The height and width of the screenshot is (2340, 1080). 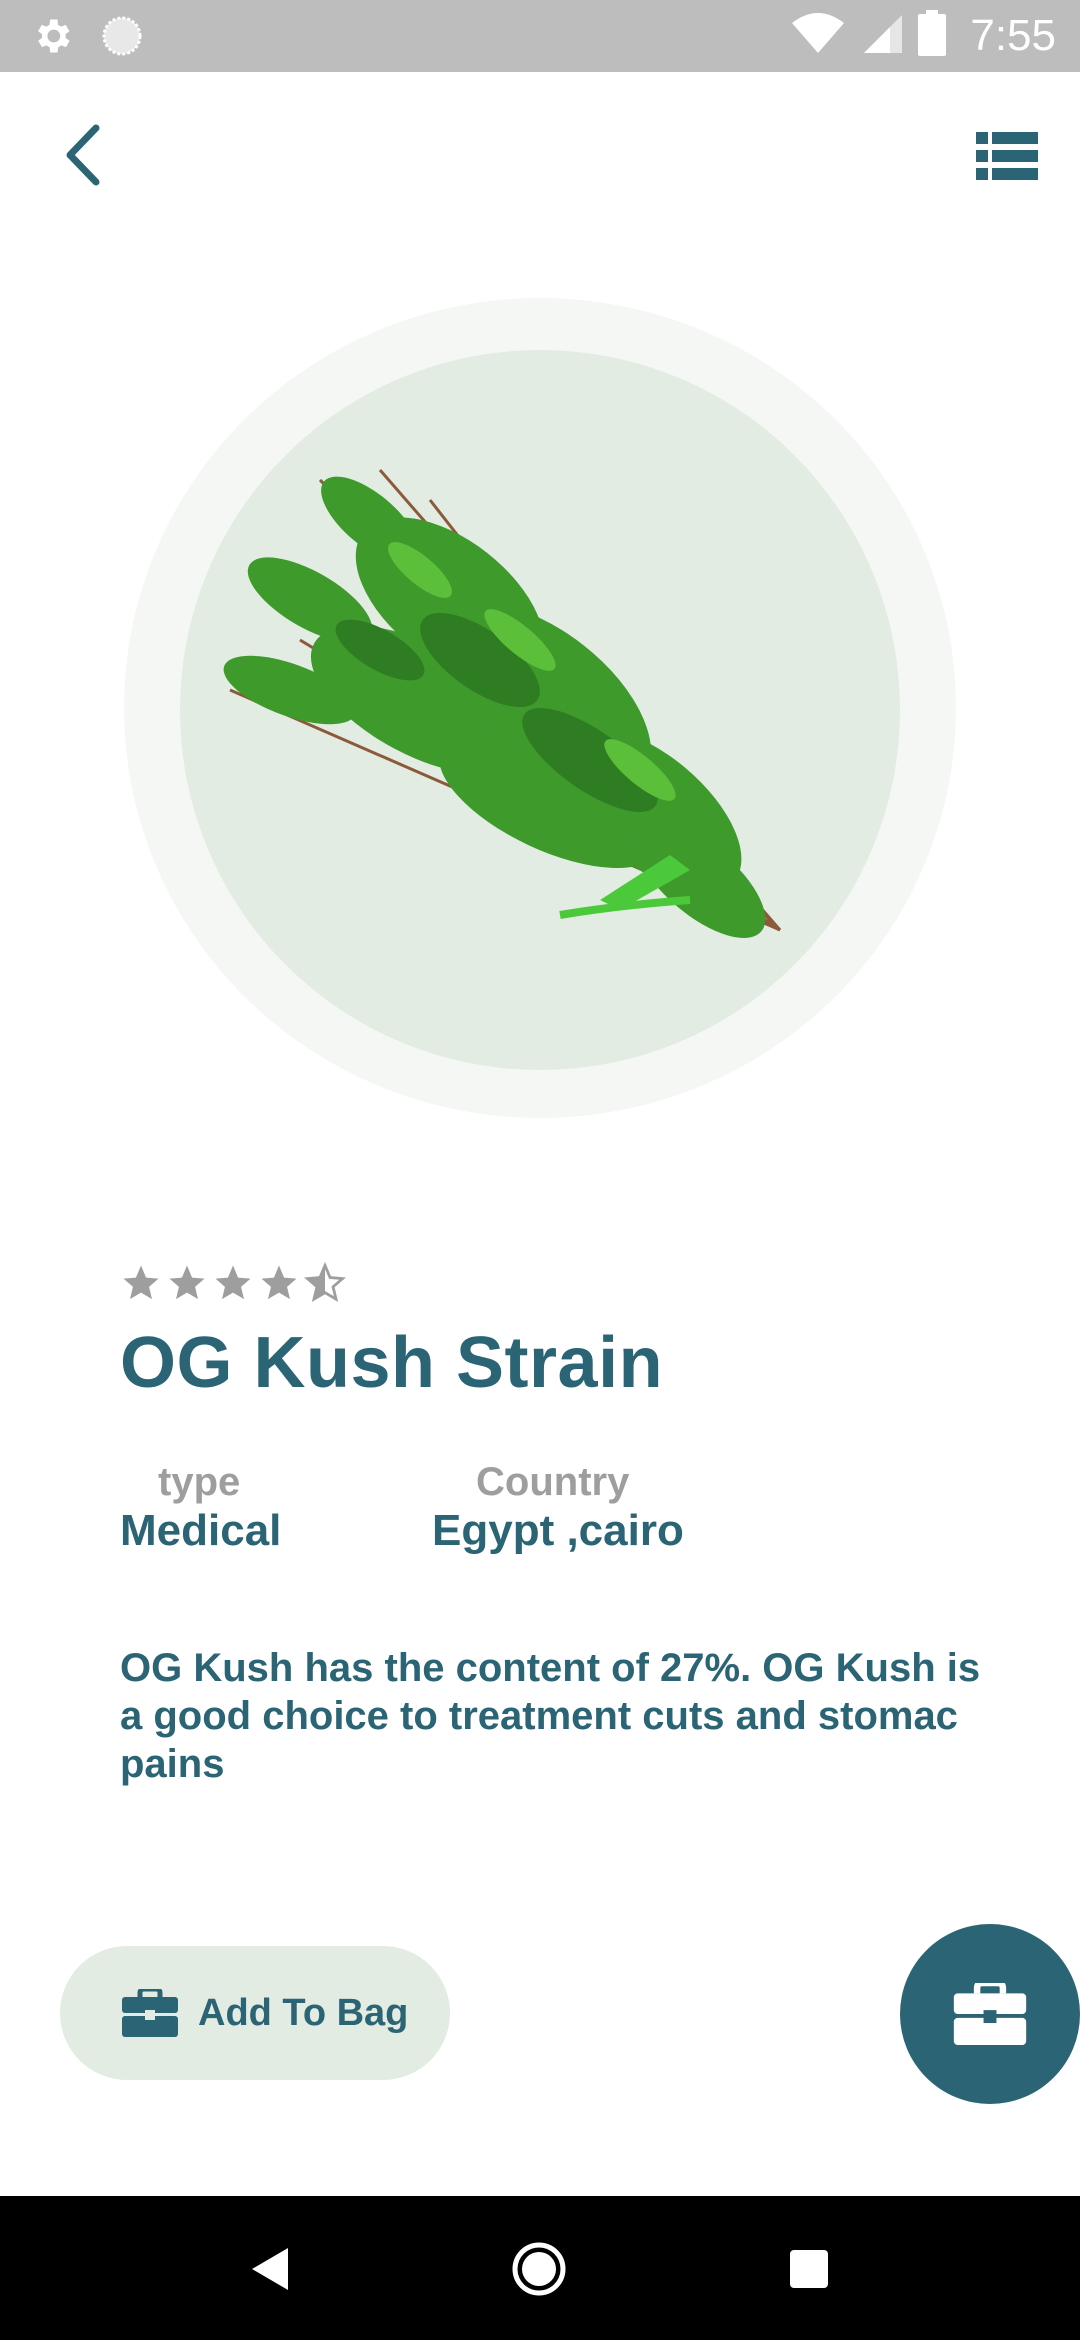 I want to click on settings-gear-icon, so click(x=52, y=38).